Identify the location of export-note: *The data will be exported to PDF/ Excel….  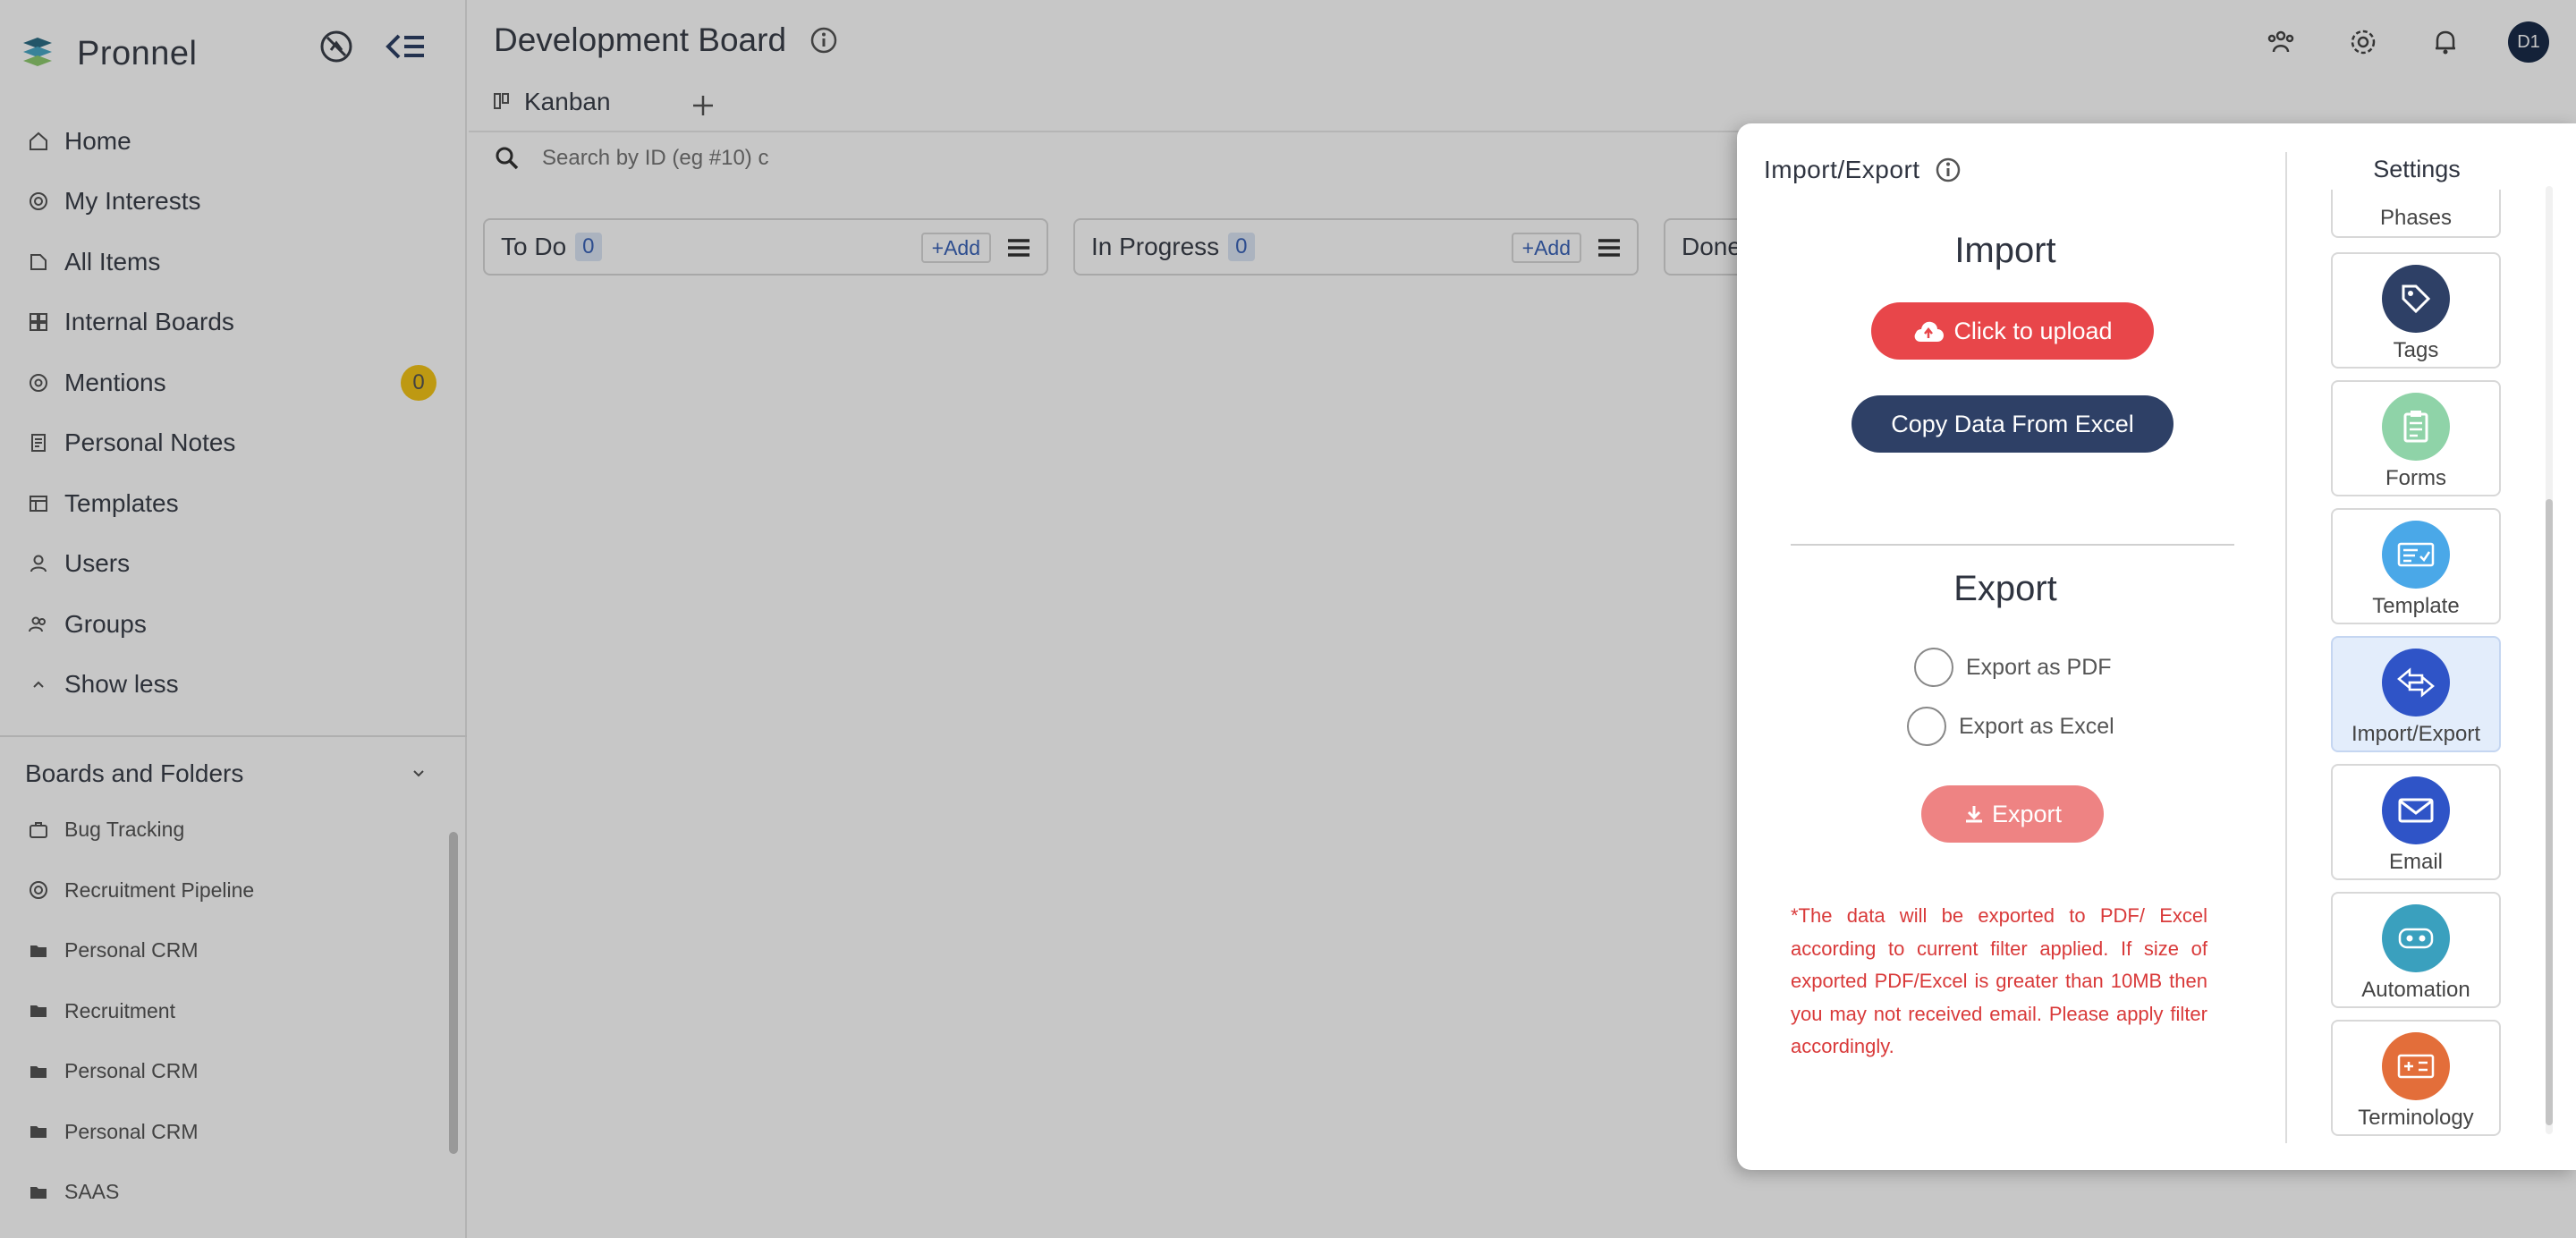
(1999, 980).